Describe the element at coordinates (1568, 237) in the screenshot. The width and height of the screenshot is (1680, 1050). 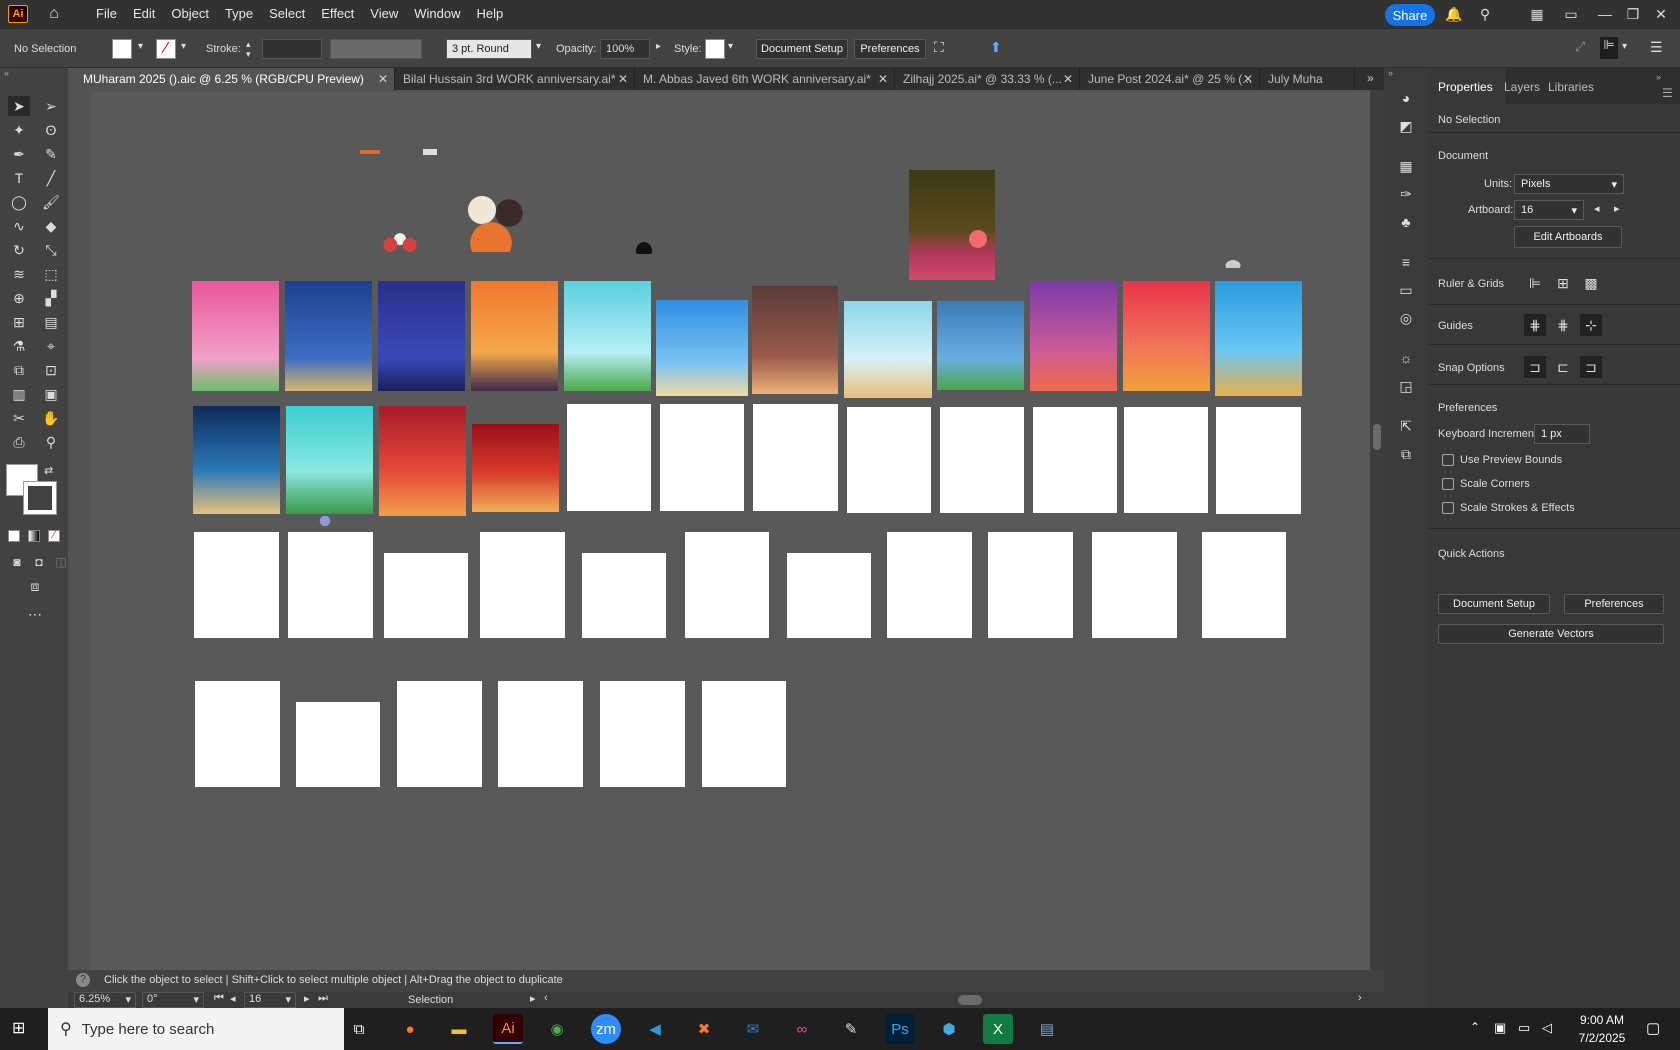
I see `edit-artboards-button: Edit Artboards` at that location.